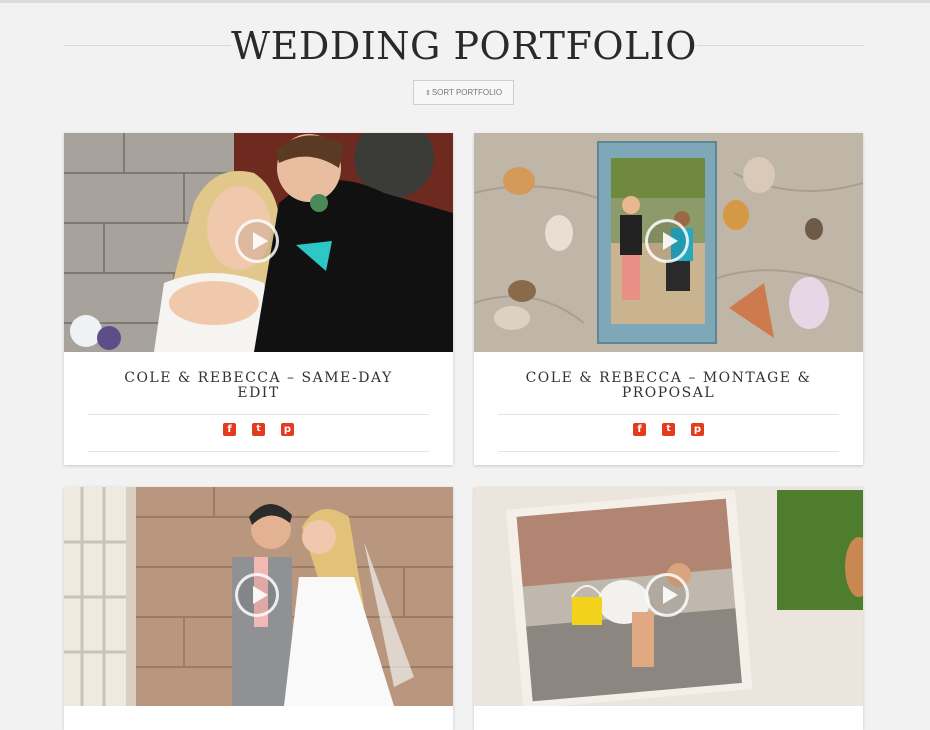 The height and width of the screenshot is (730, 930). I want to click on page-title: WEDDING PORTFOLIO, so click(464, 46).